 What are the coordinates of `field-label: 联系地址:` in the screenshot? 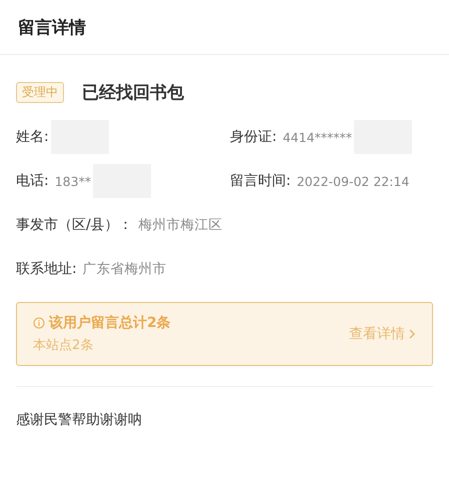 It's located at (46, 269).